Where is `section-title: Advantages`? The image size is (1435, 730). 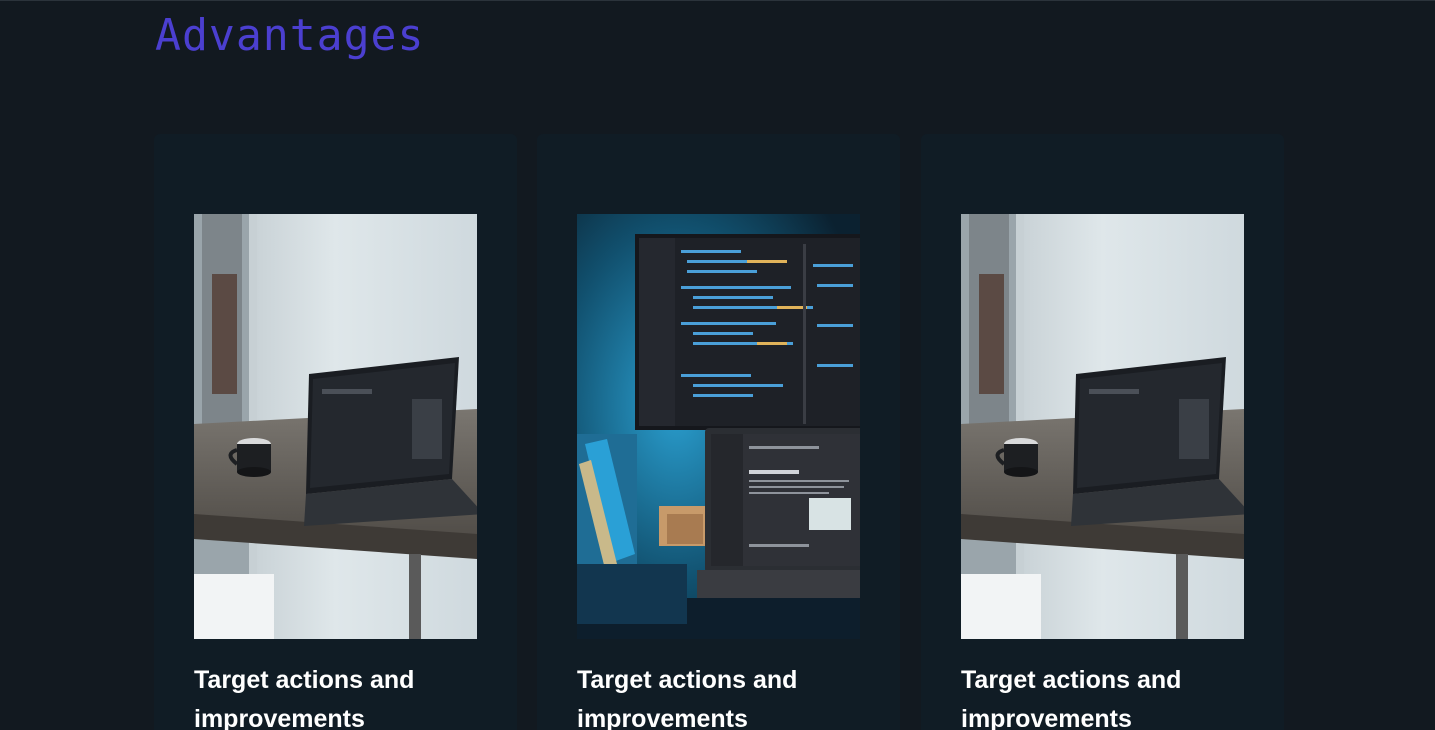 section-title: Advantages is located at coordinates (290, 35).